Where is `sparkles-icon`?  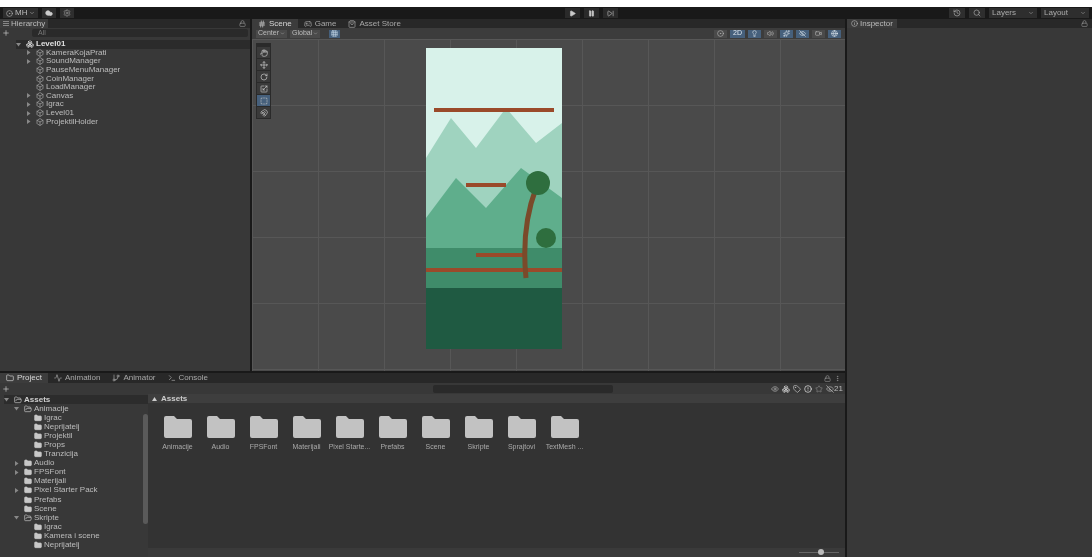
sparkles-icon is located at coordinates (786, 33).